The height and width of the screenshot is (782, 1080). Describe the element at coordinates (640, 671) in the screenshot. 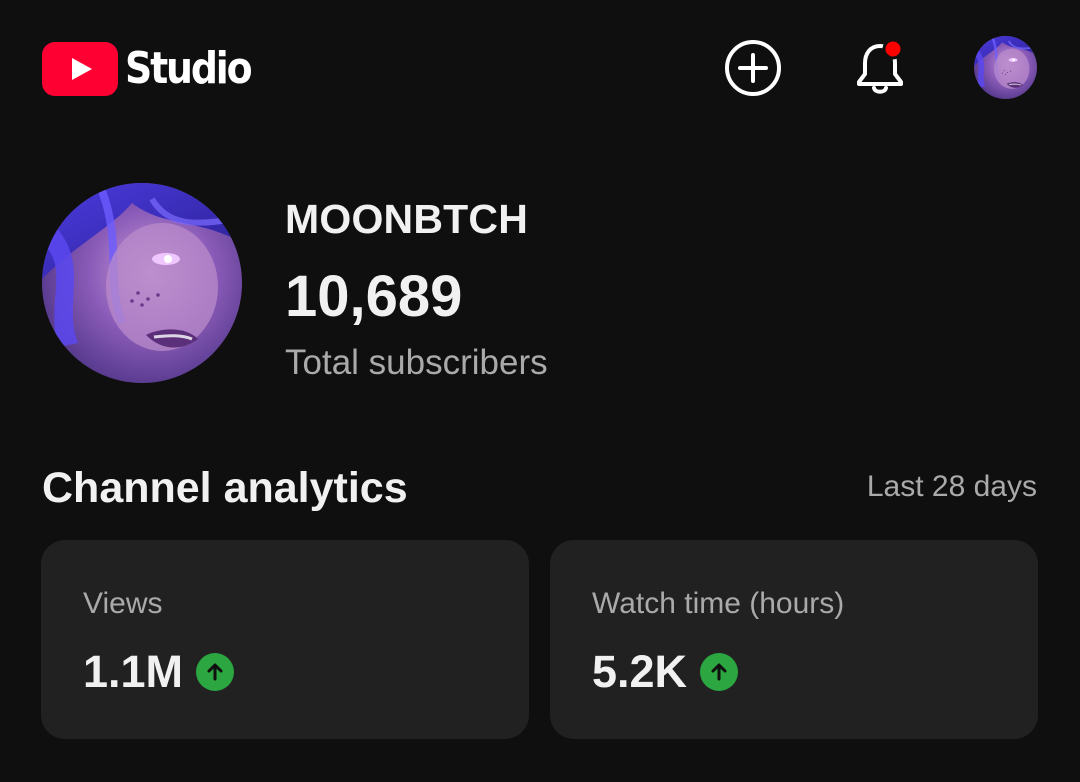

I see `watch-time-value: 5.2K` at that location.